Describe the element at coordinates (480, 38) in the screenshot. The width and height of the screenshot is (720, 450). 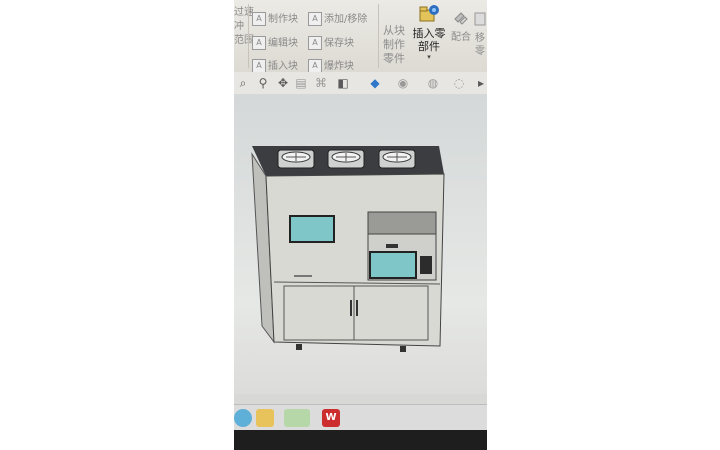
I see `move-line1: 移` at that location.